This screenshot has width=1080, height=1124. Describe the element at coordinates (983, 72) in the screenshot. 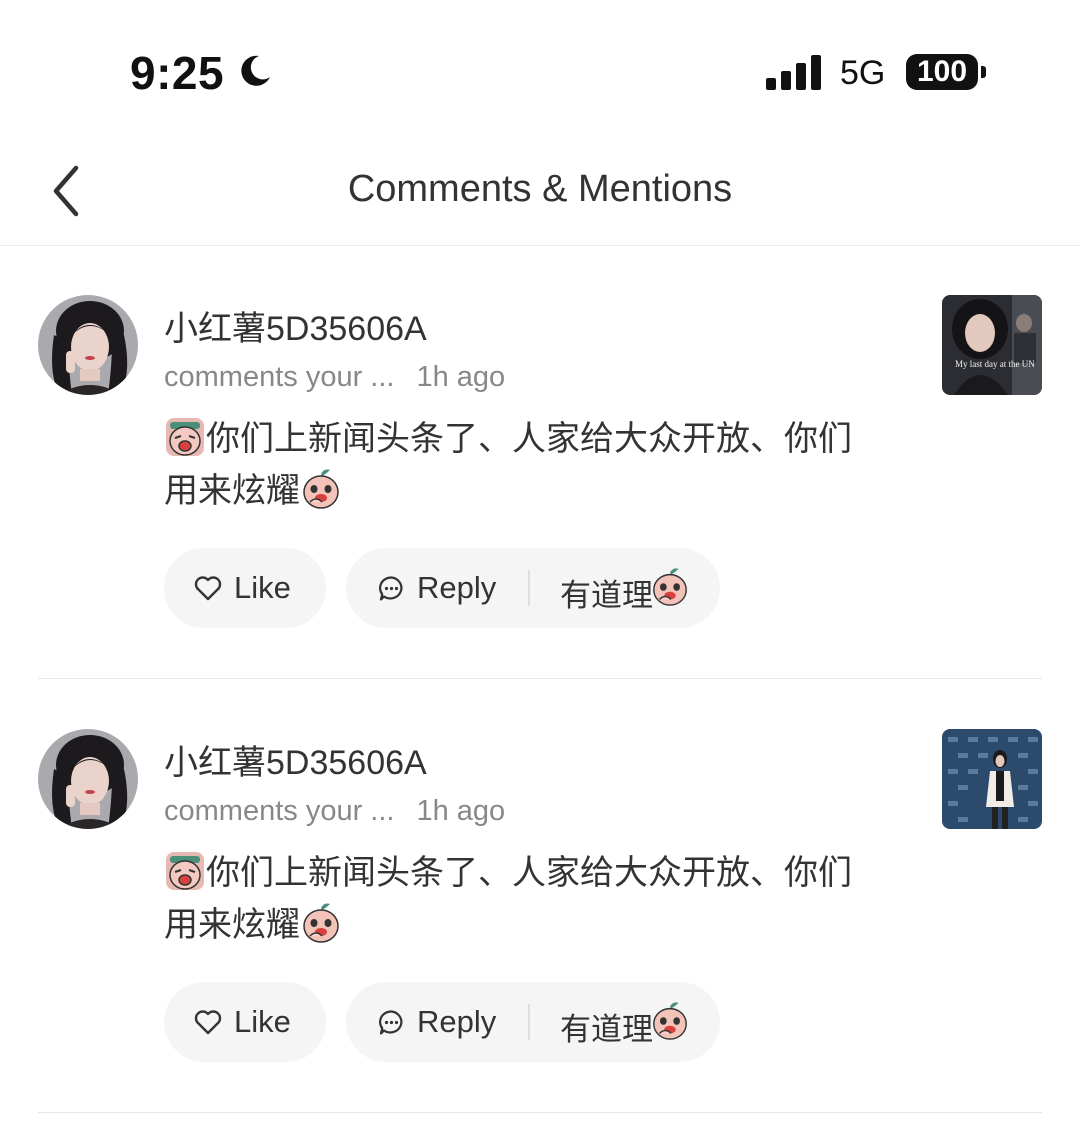

I see `battery-tip` at that location.